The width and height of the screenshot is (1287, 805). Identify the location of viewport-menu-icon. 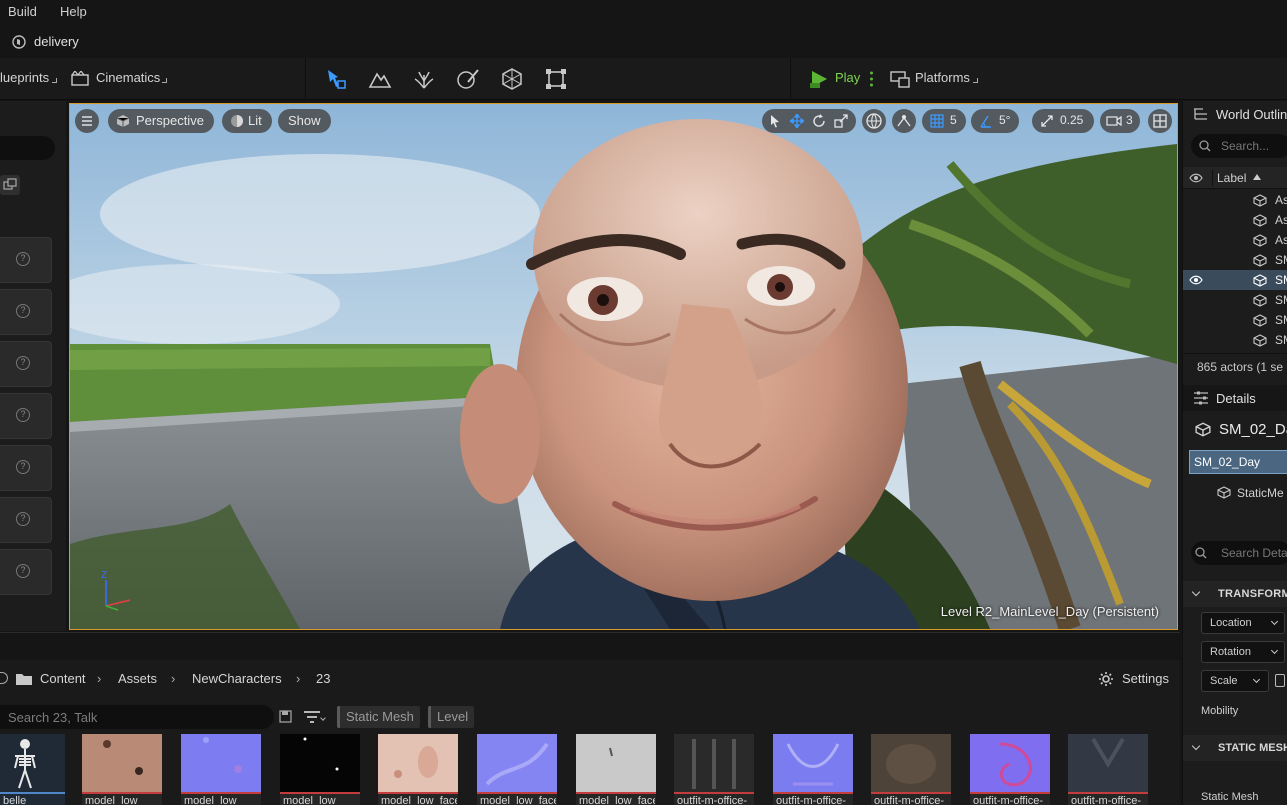
(87, 121).